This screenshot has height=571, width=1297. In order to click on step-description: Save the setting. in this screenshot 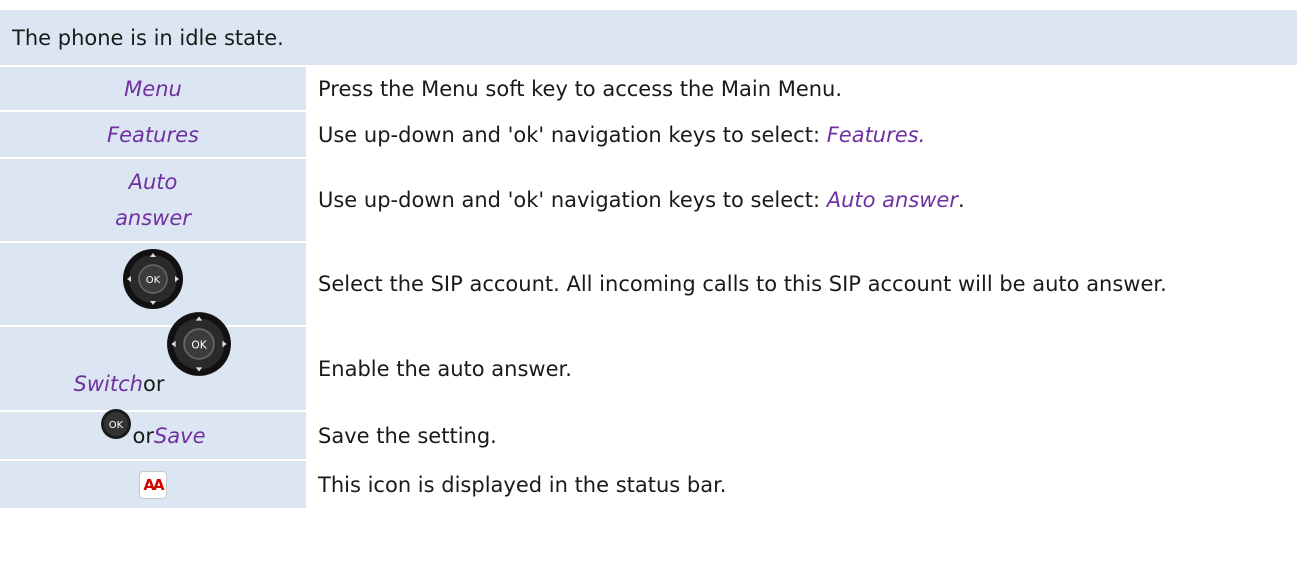, I will do `click(802, 435)`.